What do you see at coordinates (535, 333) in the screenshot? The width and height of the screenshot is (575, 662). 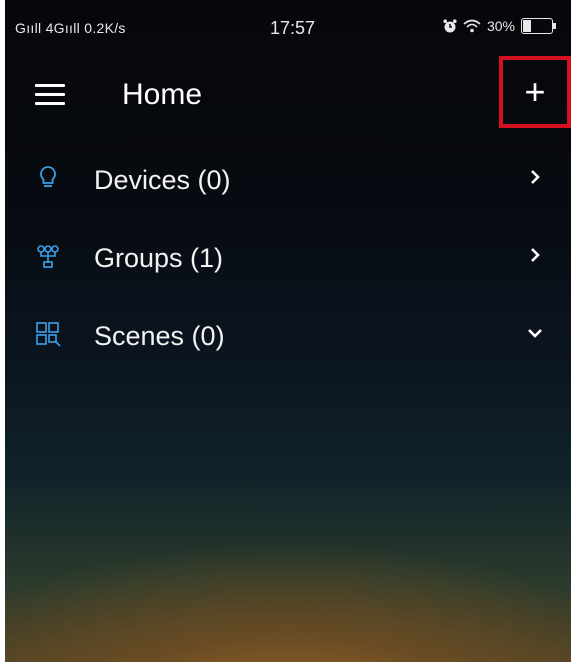 I see `chevron-down-icon` at bounding box center [535, 333].